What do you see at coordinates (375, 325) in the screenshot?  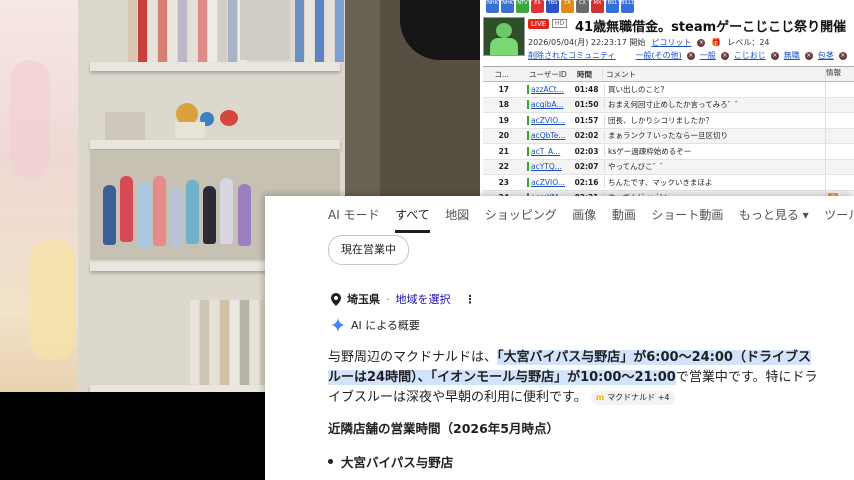 I see `ai-overview-header: AI による概要` at bounding box center [375, 325].